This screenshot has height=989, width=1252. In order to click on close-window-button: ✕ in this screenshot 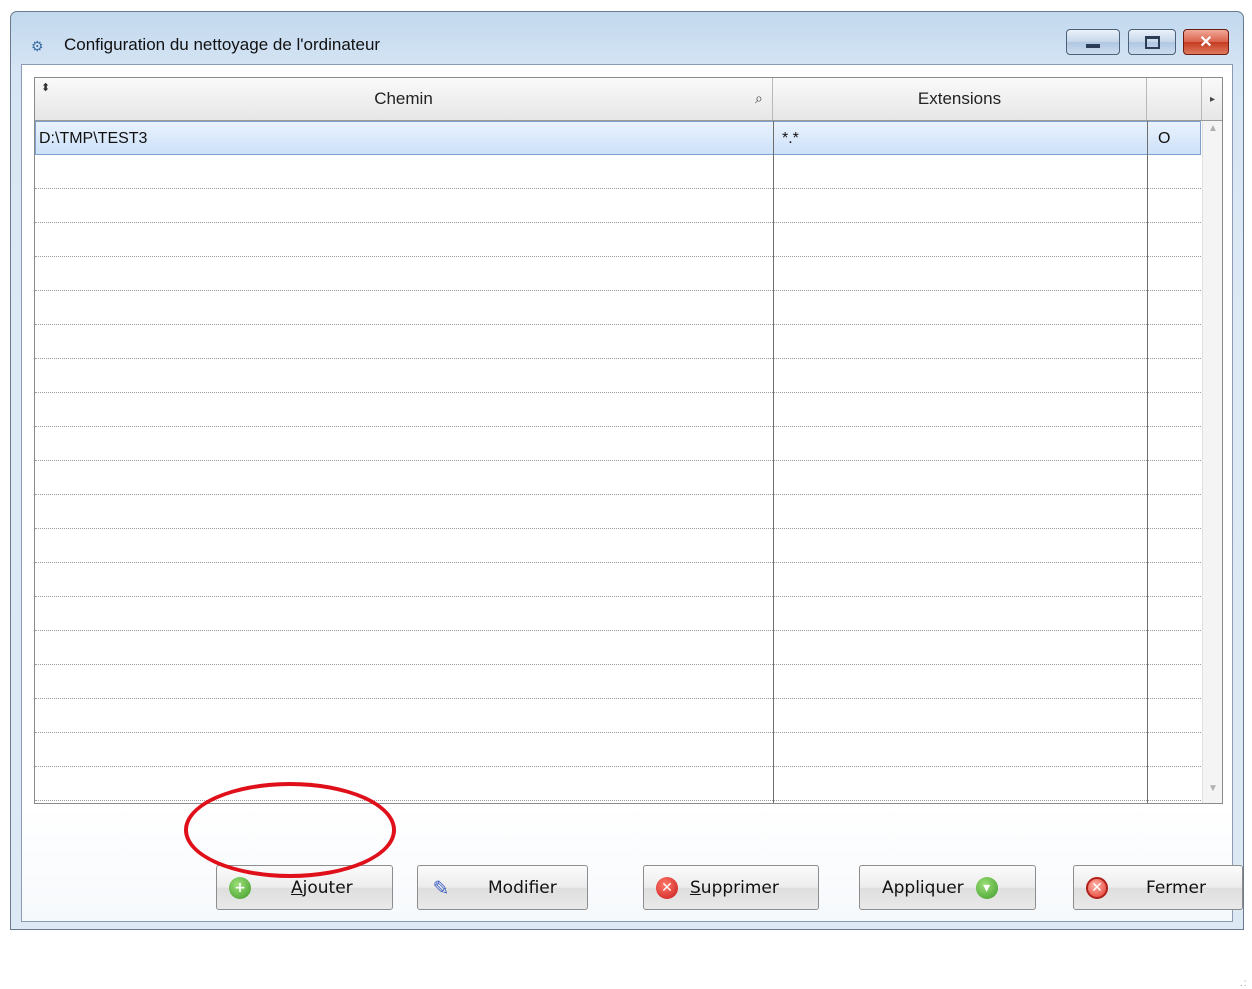, I will do `click(1206, 42)`.